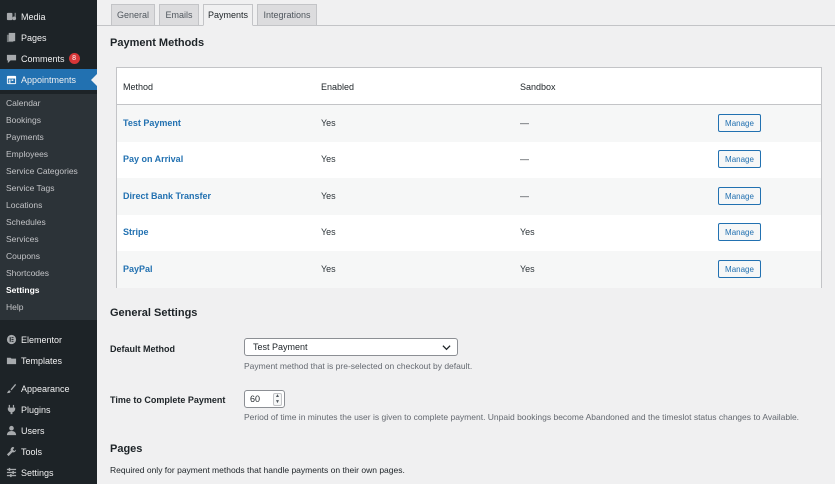 The image size is (835, 484). Describe the element at coordinates (37, 472) in the screenshot. I see `menu-item-label: Settings` at that location.